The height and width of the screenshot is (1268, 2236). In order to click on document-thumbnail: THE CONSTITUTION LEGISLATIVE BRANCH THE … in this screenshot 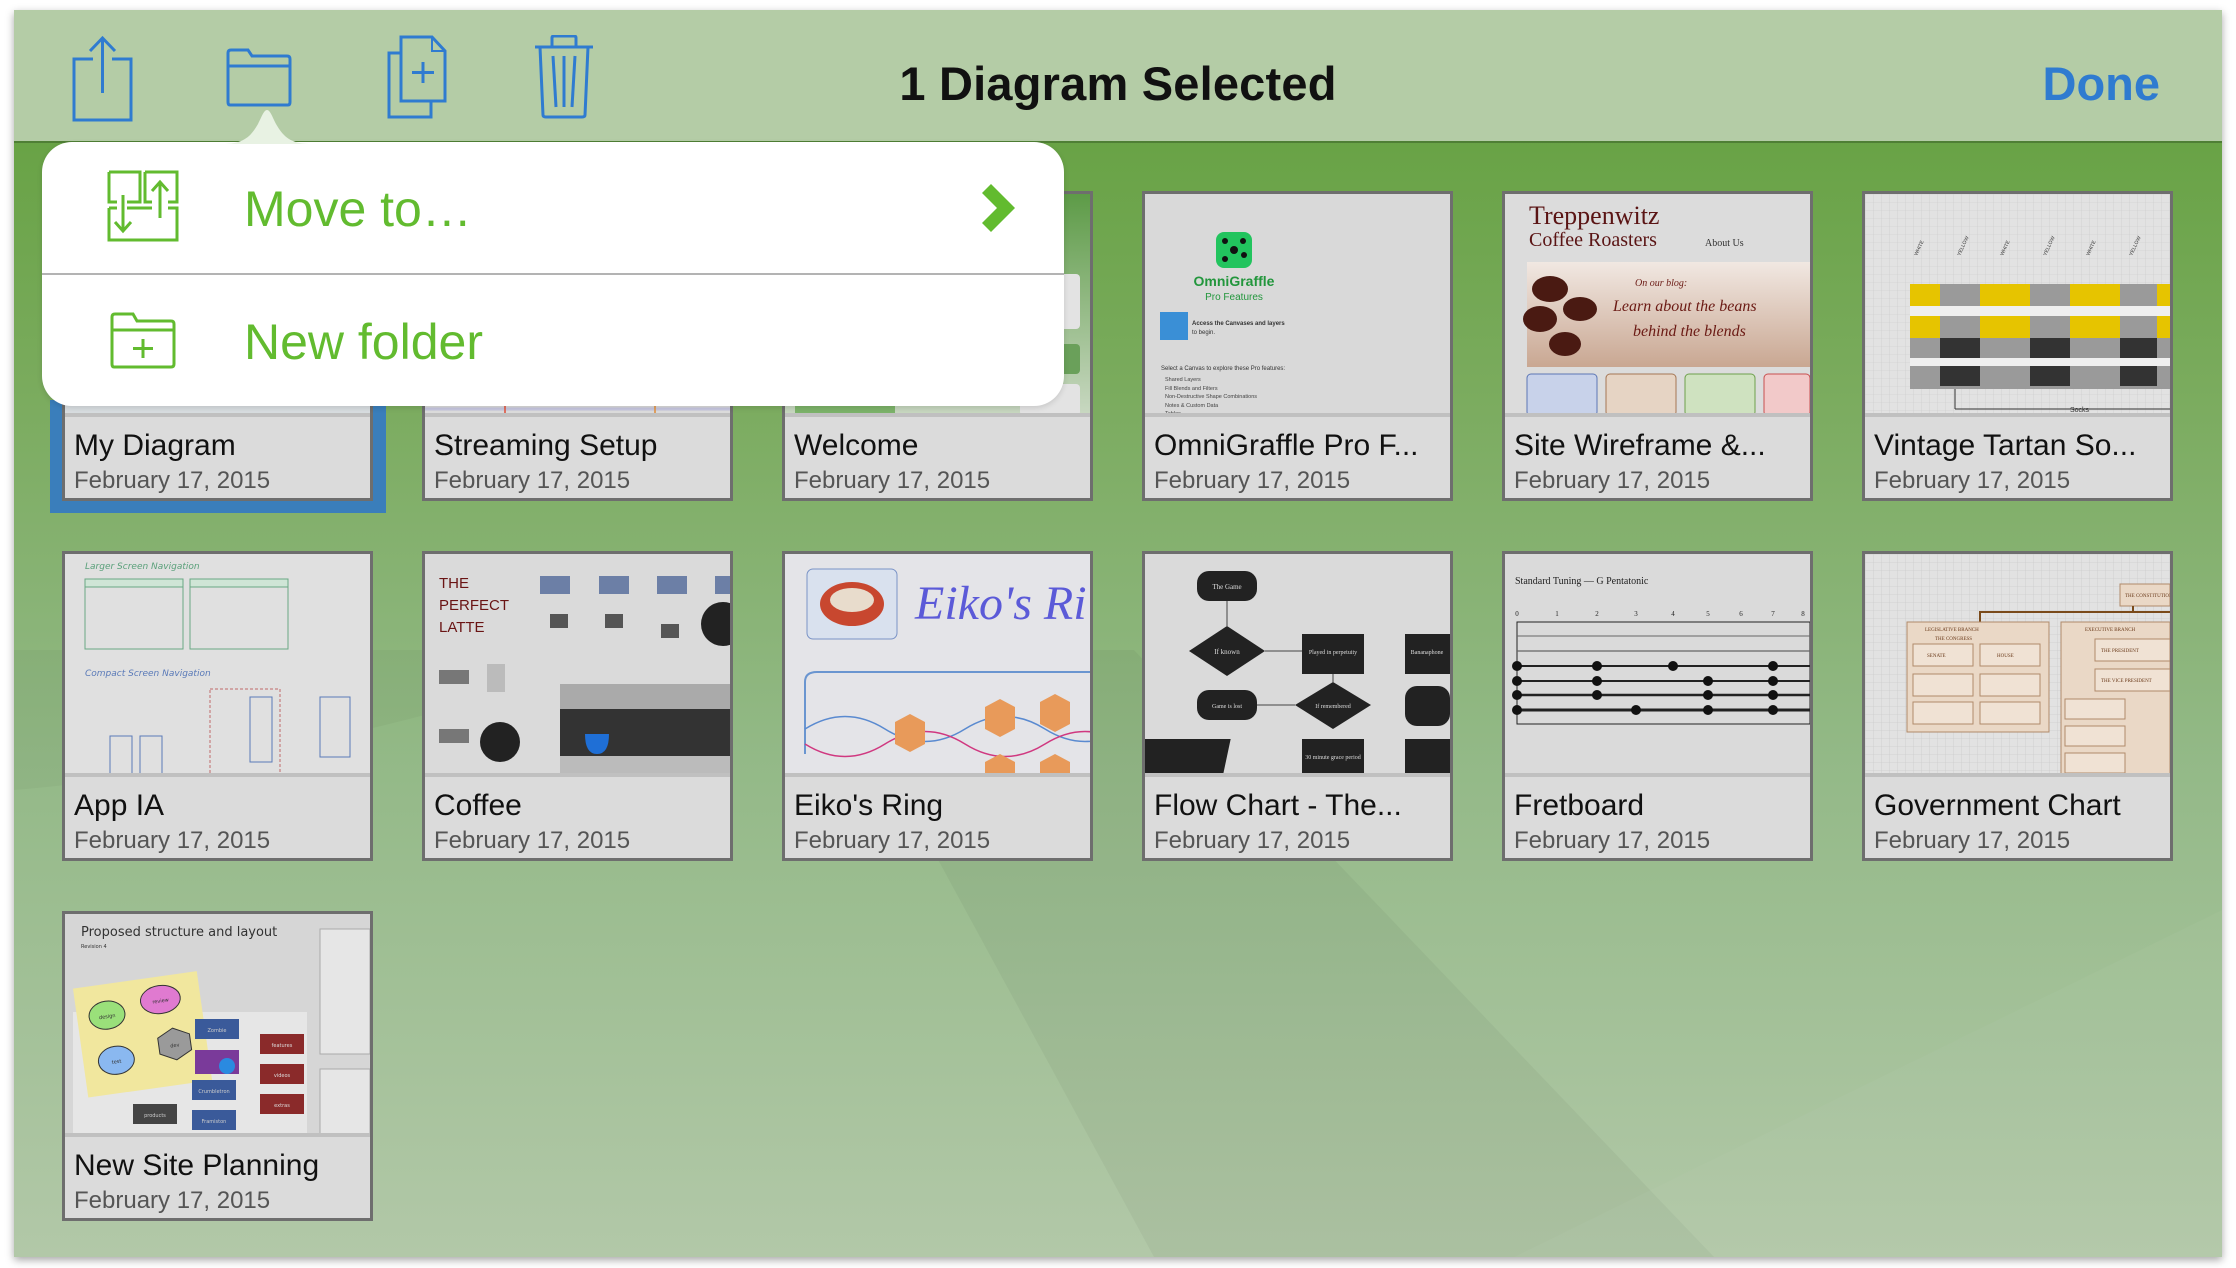, I will do `click(2017, 665)`.